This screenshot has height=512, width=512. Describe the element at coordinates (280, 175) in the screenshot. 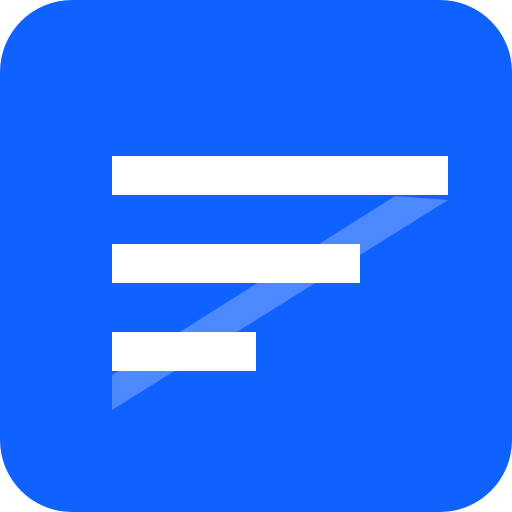

I see `filter-bar-top` at that location.